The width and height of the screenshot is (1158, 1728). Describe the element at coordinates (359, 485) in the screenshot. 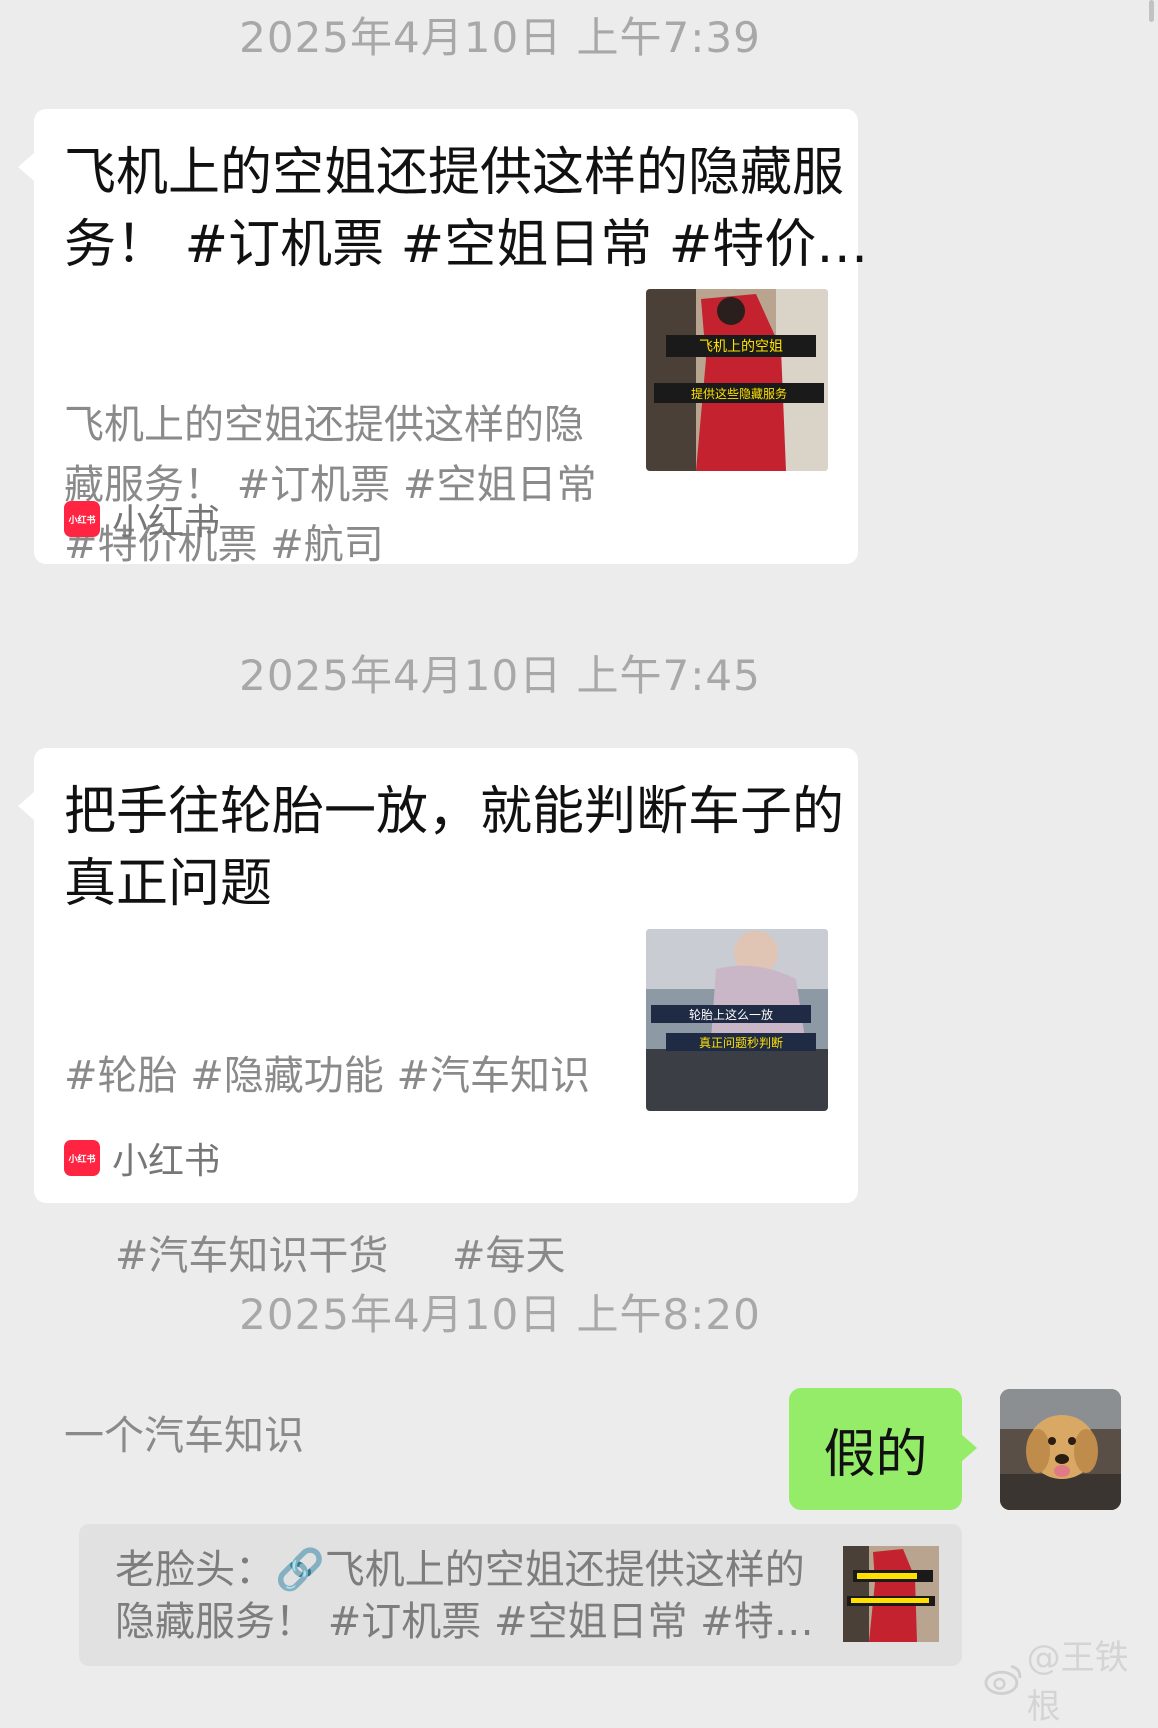

I see `card-description: 飞机上的空姐还提供这样的隐 藏服务！ #订机票 #空姐日常 #特价机票 #航司` at that location.